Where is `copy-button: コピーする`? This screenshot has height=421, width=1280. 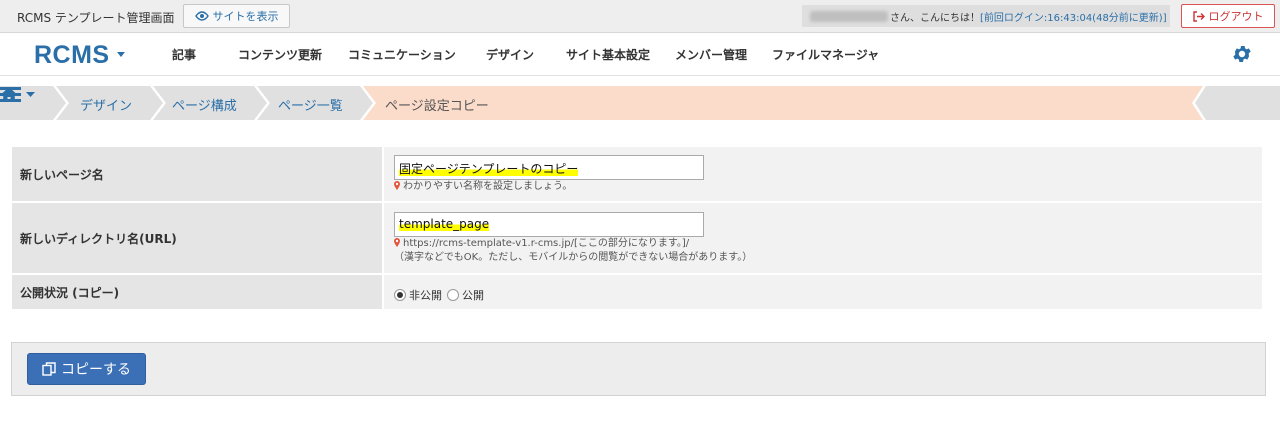 copy-button: コピーする is located at coordinates (86, 369).